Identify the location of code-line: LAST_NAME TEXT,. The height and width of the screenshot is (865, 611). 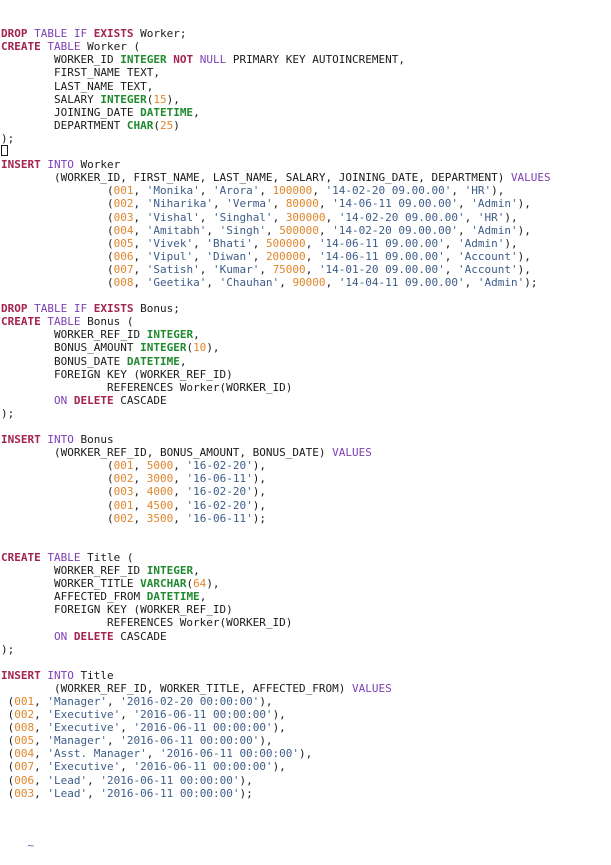
(306, 86).